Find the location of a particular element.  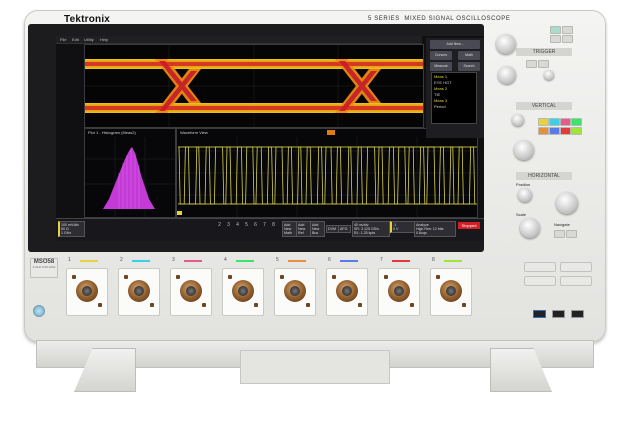

add-bus-button: Add New Bus is located at coordinates (317, 229).